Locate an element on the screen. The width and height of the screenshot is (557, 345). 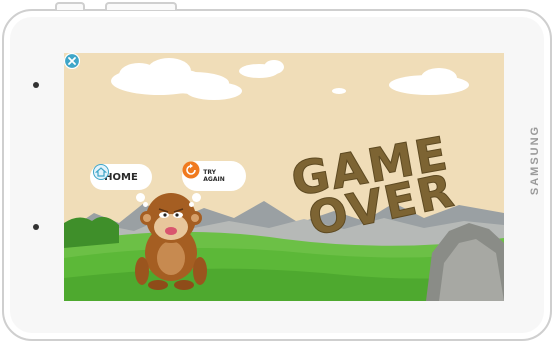
close-icon is located at coordinates (72, 61).